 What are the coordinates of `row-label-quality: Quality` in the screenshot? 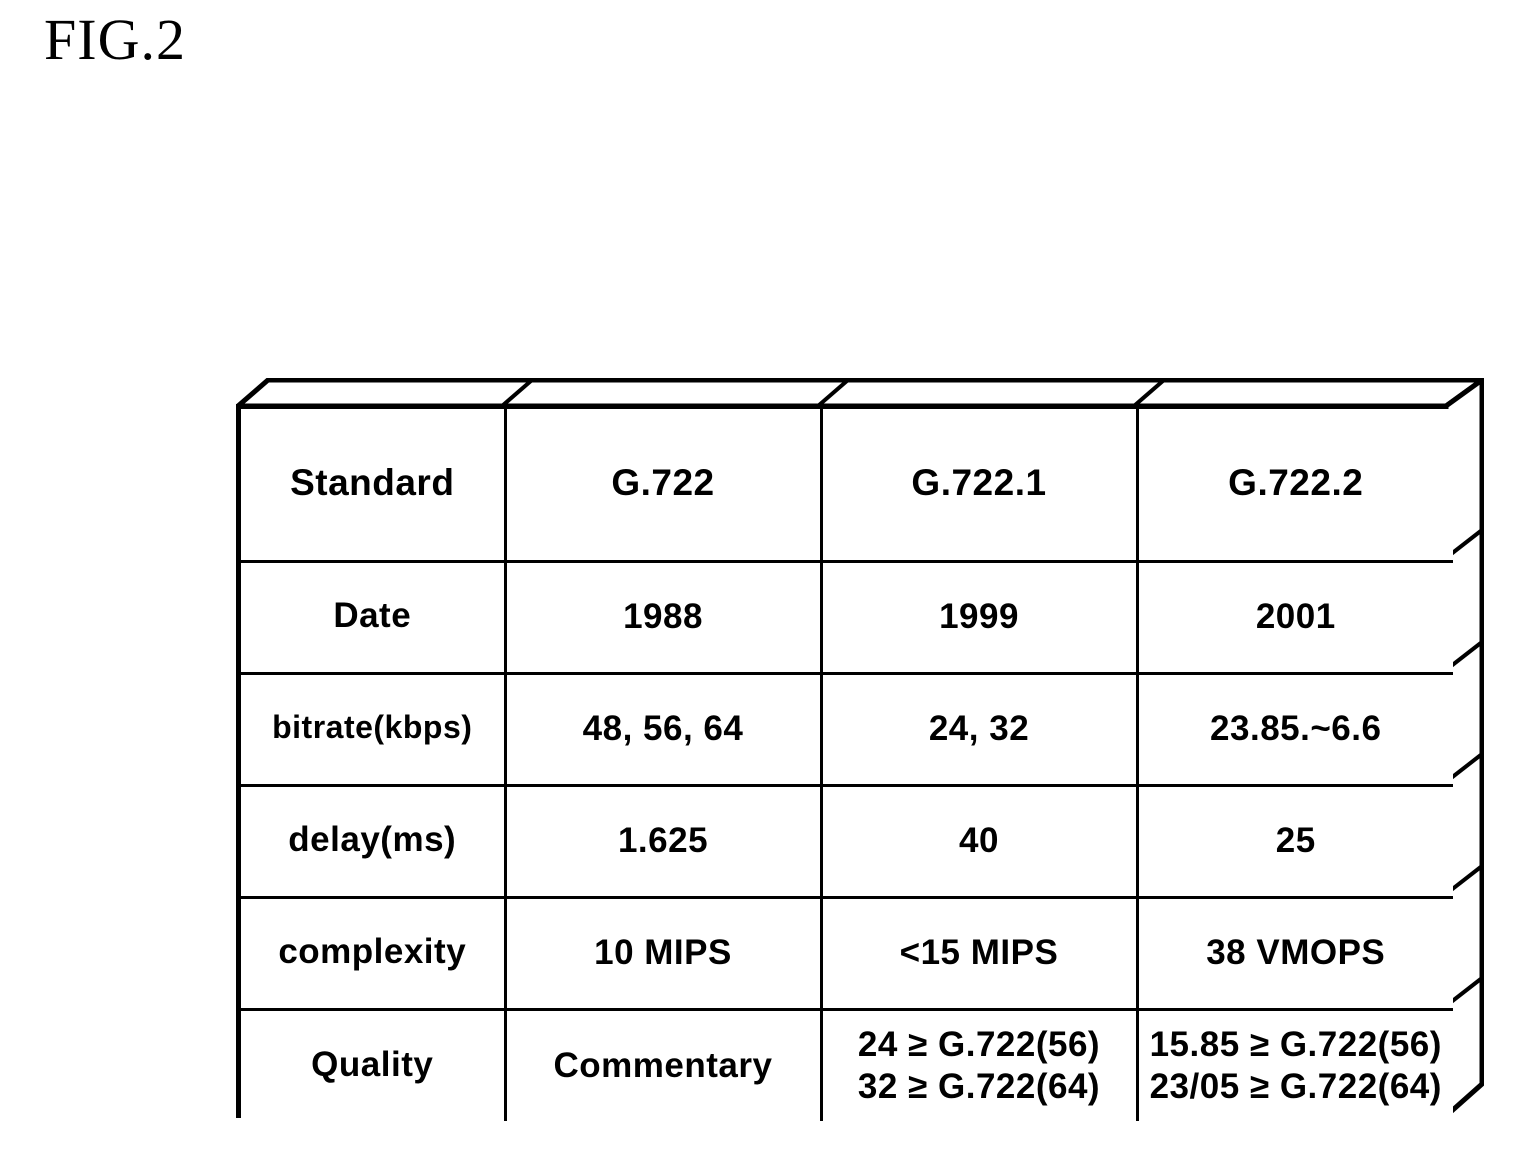 It's located at (374, 1064).